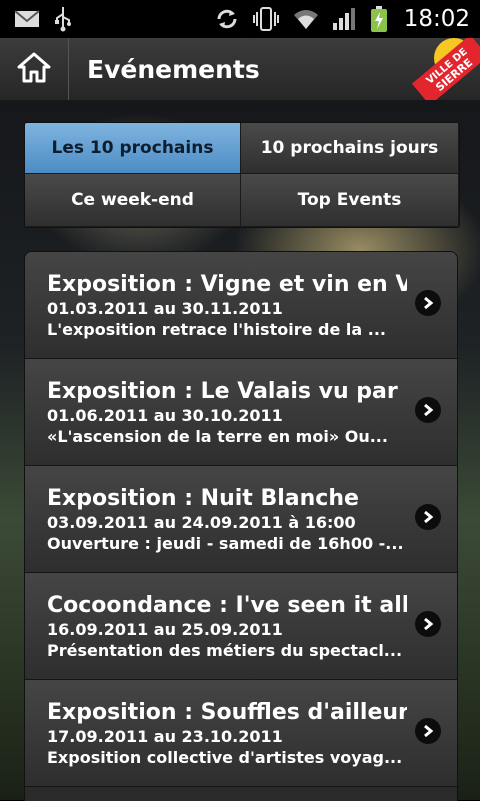  I want to click on event-title: Exposition : Souffles d'ailleurs, so click(227, 712).